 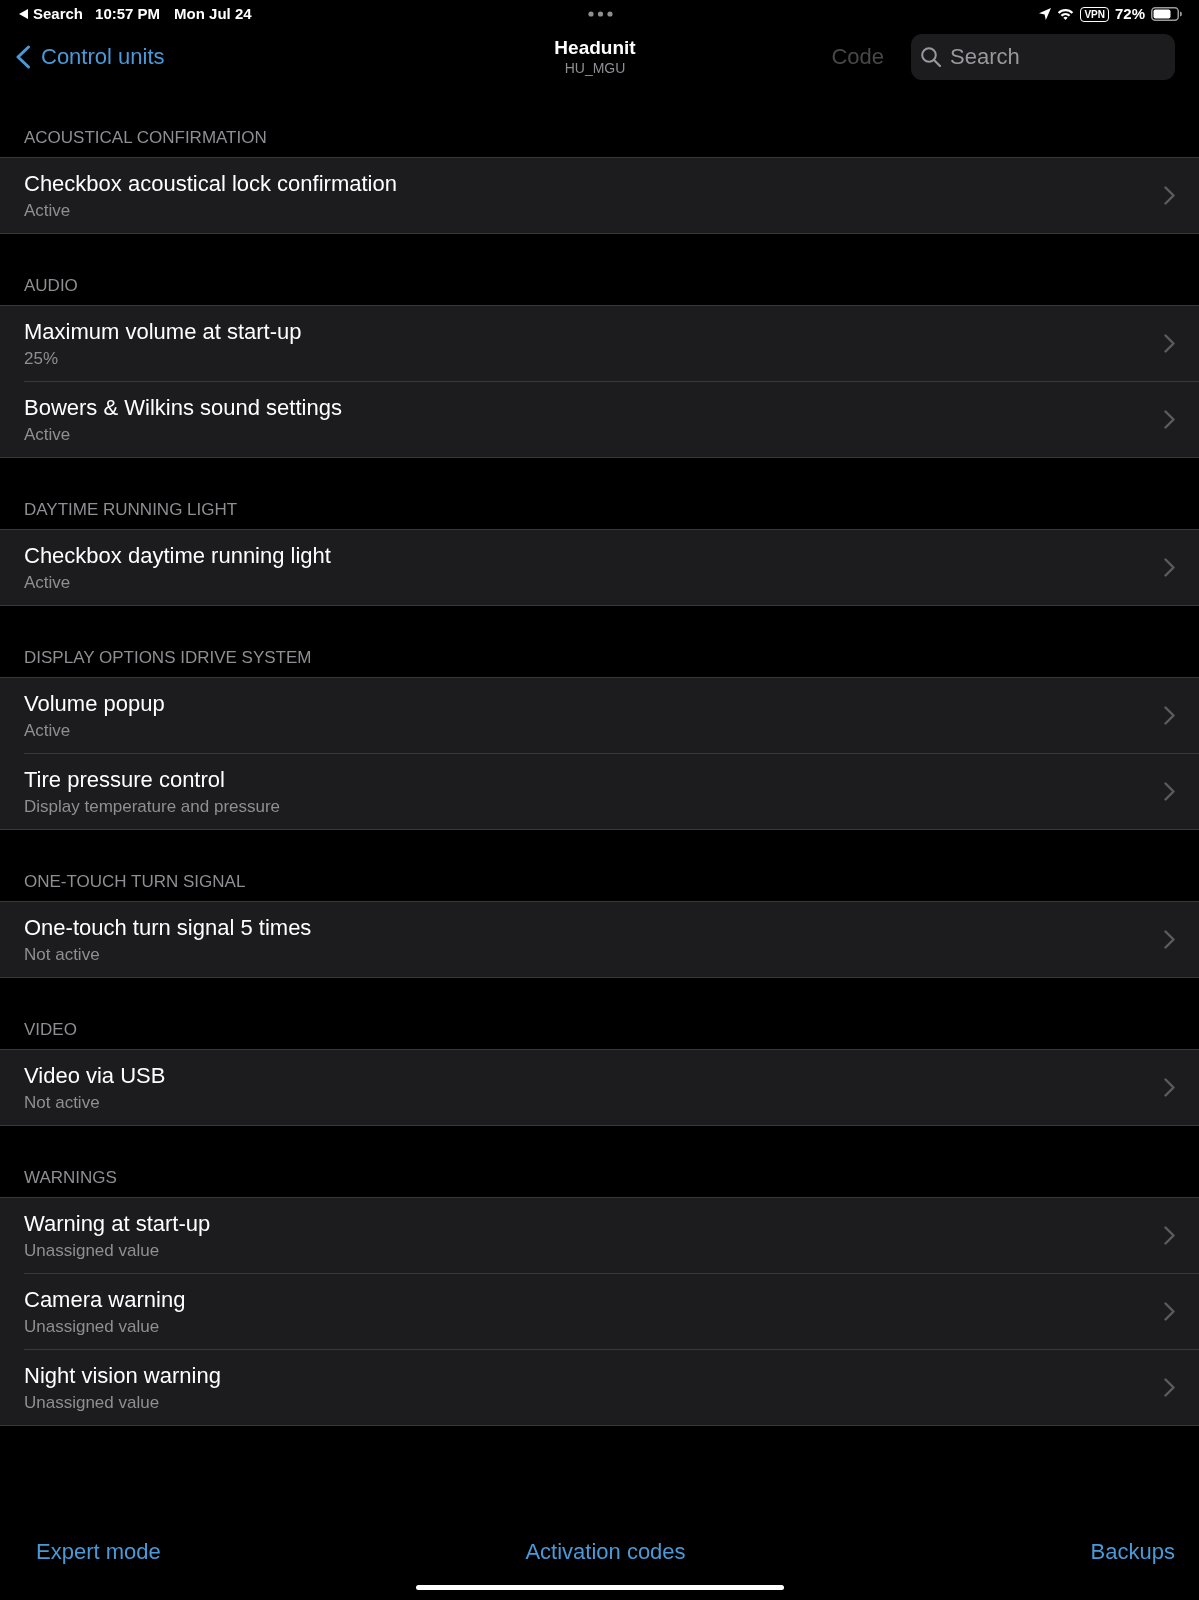 What do you see at coordinates (595, 68) in the screenshot?
I see `page-subtitle: HU_MGU` at bounding box center [595, 68].